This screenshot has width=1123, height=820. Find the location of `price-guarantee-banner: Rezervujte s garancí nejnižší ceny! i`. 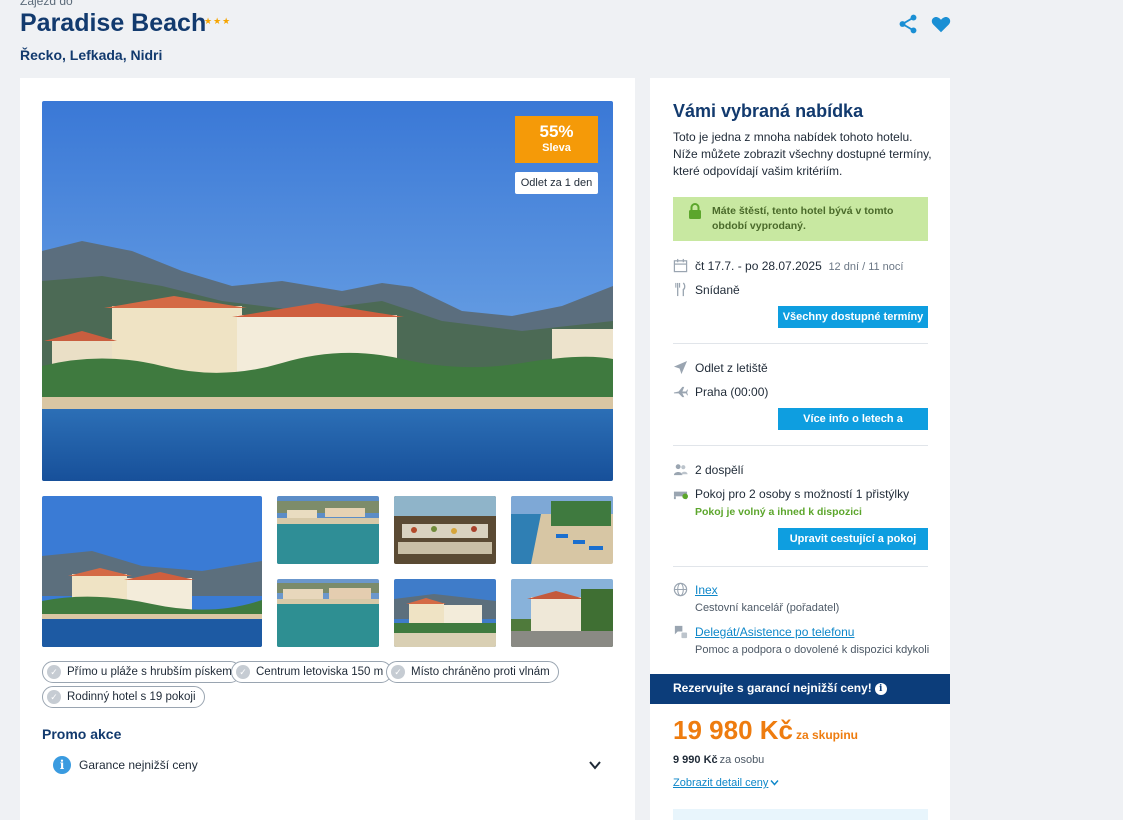

price-guarantee-banner: Rezervujte s garancí nejnižší ceny! i is located at coordinates (800, 689).